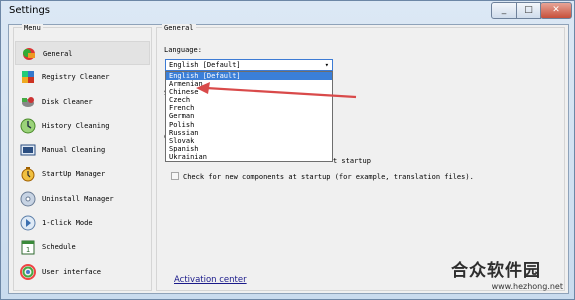 The image size is (575, 300). I want to click on menu-item-uninstall-manager: Uninstall Manager, so click(82, 199).